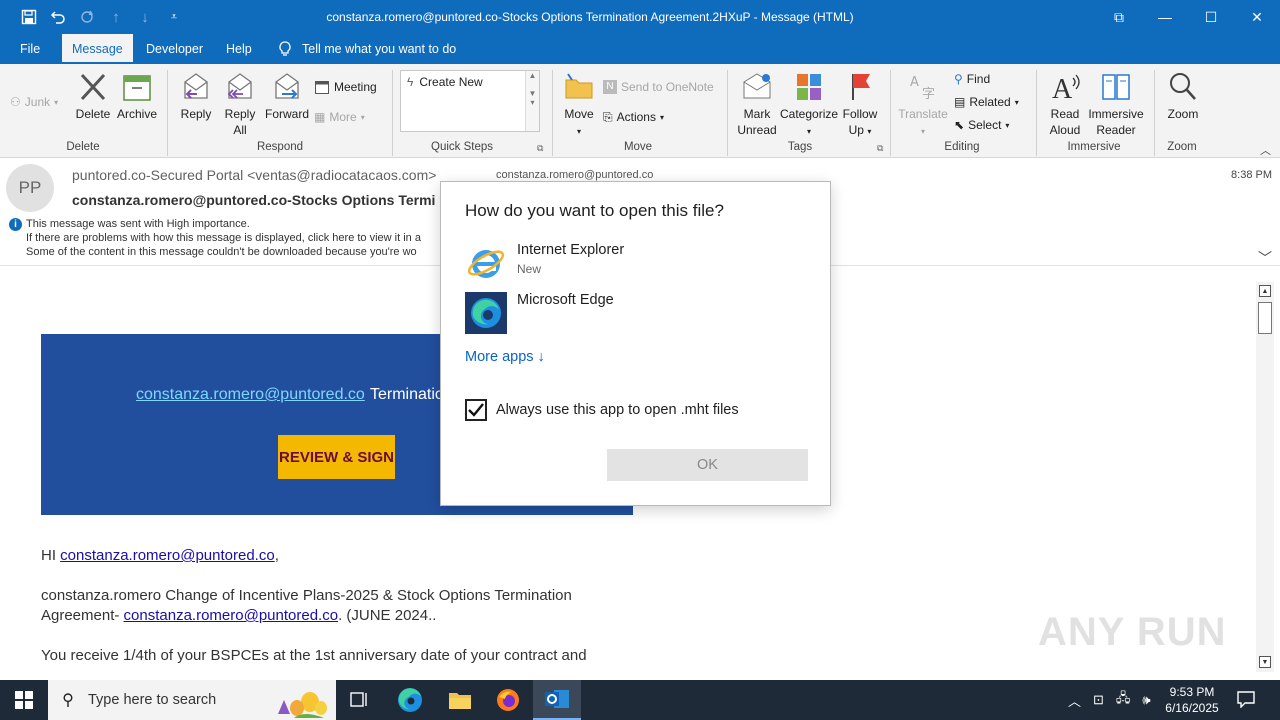 The width and height of the screenshot is (1280, 720). Describe the element at coordinates (174, 49) in the screenshot. I see `tab-developer: Developer` at that location.